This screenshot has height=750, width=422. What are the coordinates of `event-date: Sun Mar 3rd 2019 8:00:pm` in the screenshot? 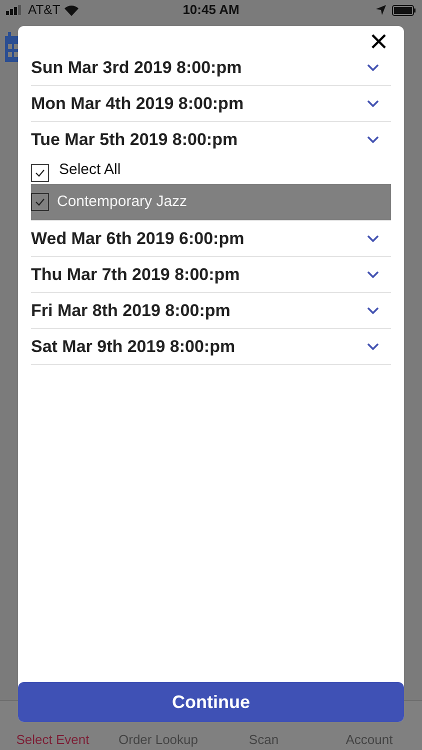 It's located at (136, 67).